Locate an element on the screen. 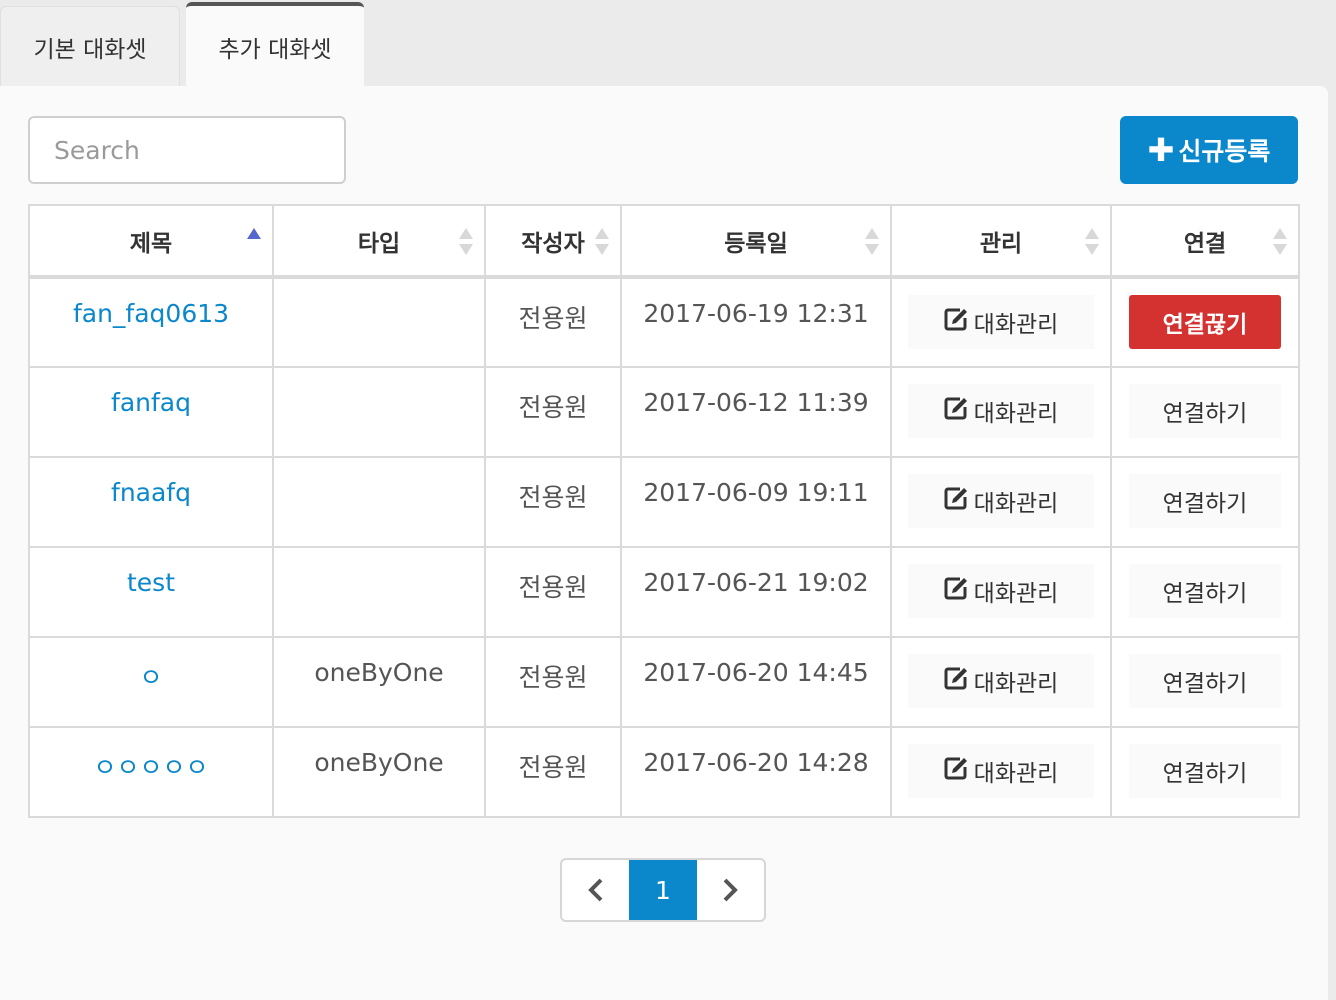 The height and width of the screenshot is (1000, 1336). new-register-button: ✚ 신규등록 is located at coordinates (1209, 150).